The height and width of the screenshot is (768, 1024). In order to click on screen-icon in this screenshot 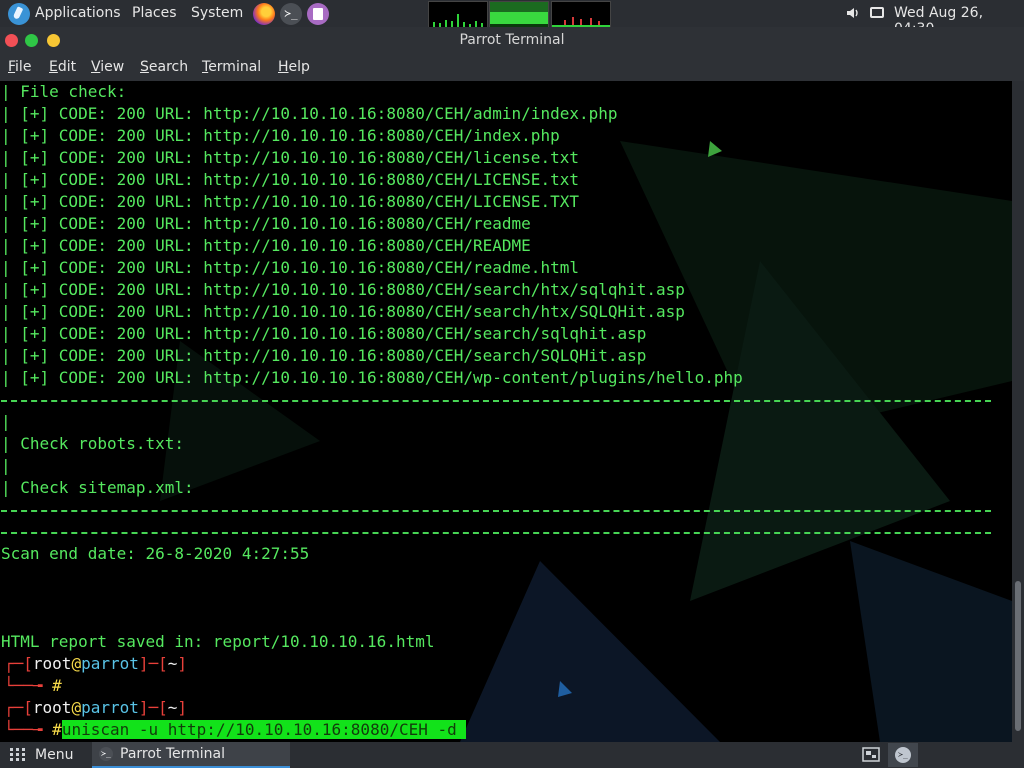, I will do `click(877, 12)`.